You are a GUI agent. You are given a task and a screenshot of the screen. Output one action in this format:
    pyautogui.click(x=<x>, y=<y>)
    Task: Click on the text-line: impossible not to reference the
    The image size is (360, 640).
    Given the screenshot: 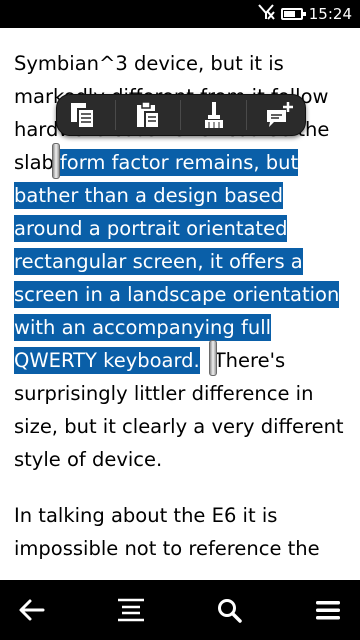 What is the action you would take?
    pyautogui.click(x=167, y=548)
    